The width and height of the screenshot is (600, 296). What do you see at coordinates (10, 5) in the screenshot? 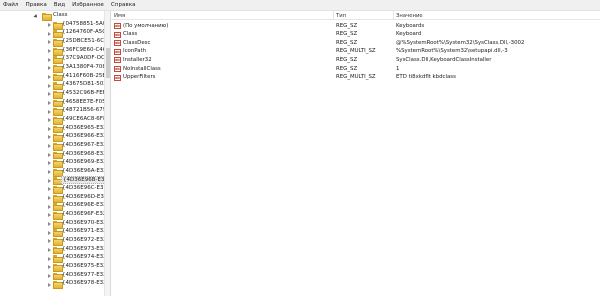
I see `menu-file: Файл` at bounding box center [10, 5].